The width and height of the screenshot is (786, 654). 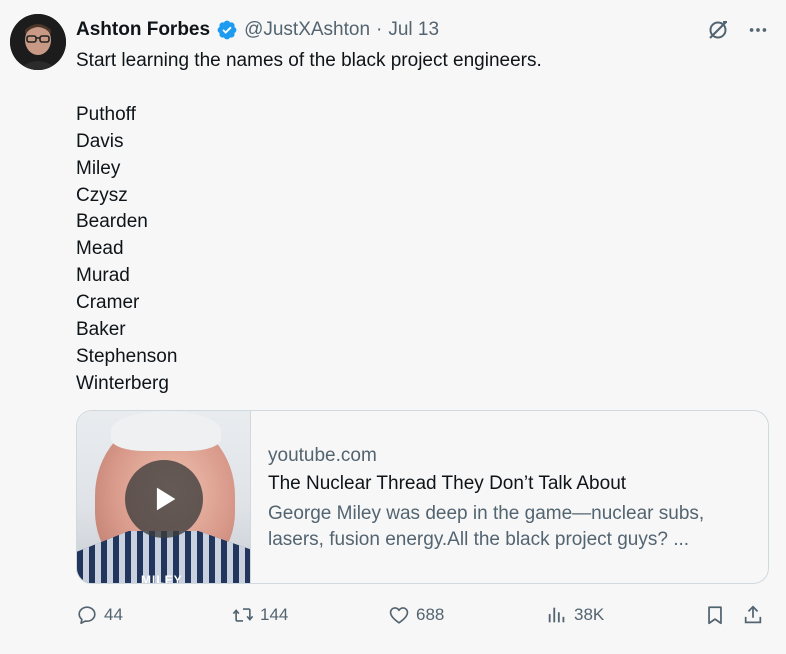 I want to click on repost-icon, so click(x=243, y=615).